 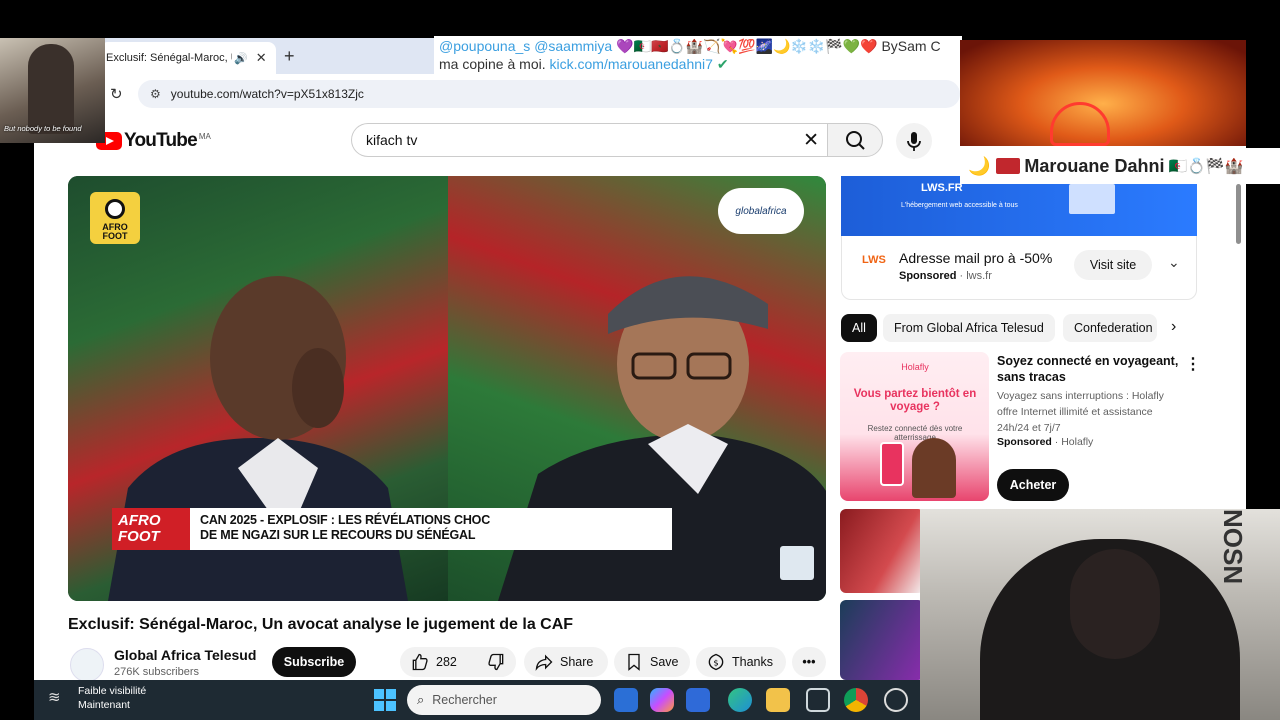 I want to click on chip-from-channel: From Global Africa Telesud, so click(x=969, y=328).